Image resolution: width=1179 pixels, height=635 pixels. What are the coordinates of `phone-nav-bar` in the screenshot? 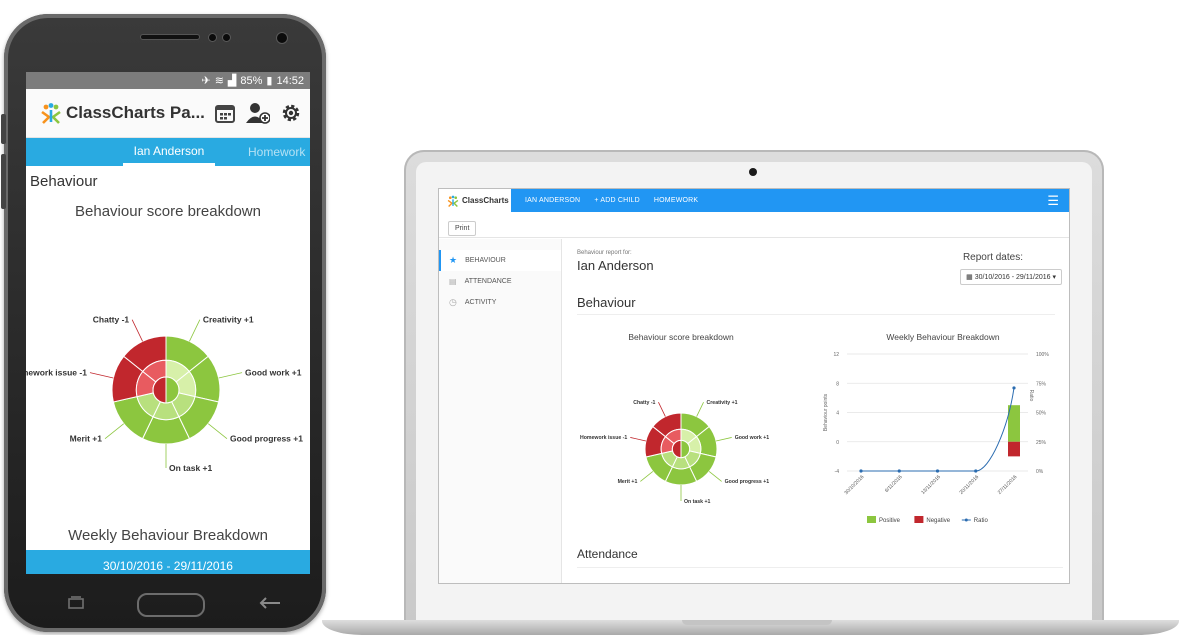 It's located at (168, 605).